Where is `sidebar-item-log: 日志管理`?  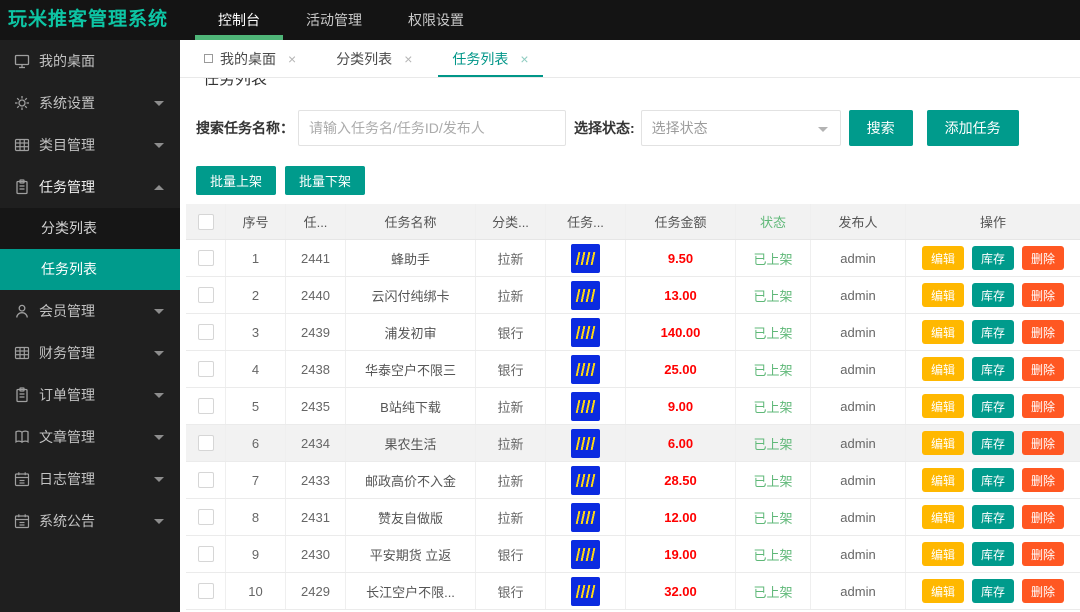
sidebar-item-log: 日志管理 is located at coordinates (90, 479).